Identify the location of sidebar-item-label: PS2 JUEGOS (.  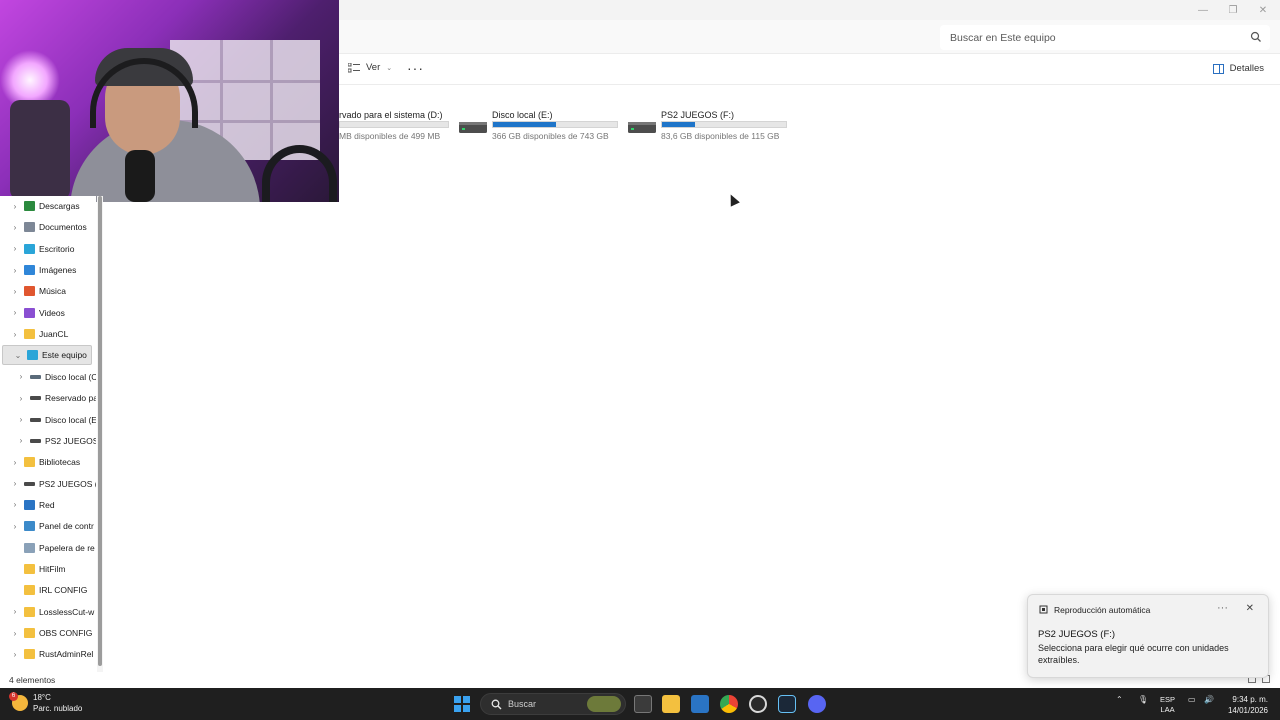
(70, 440).